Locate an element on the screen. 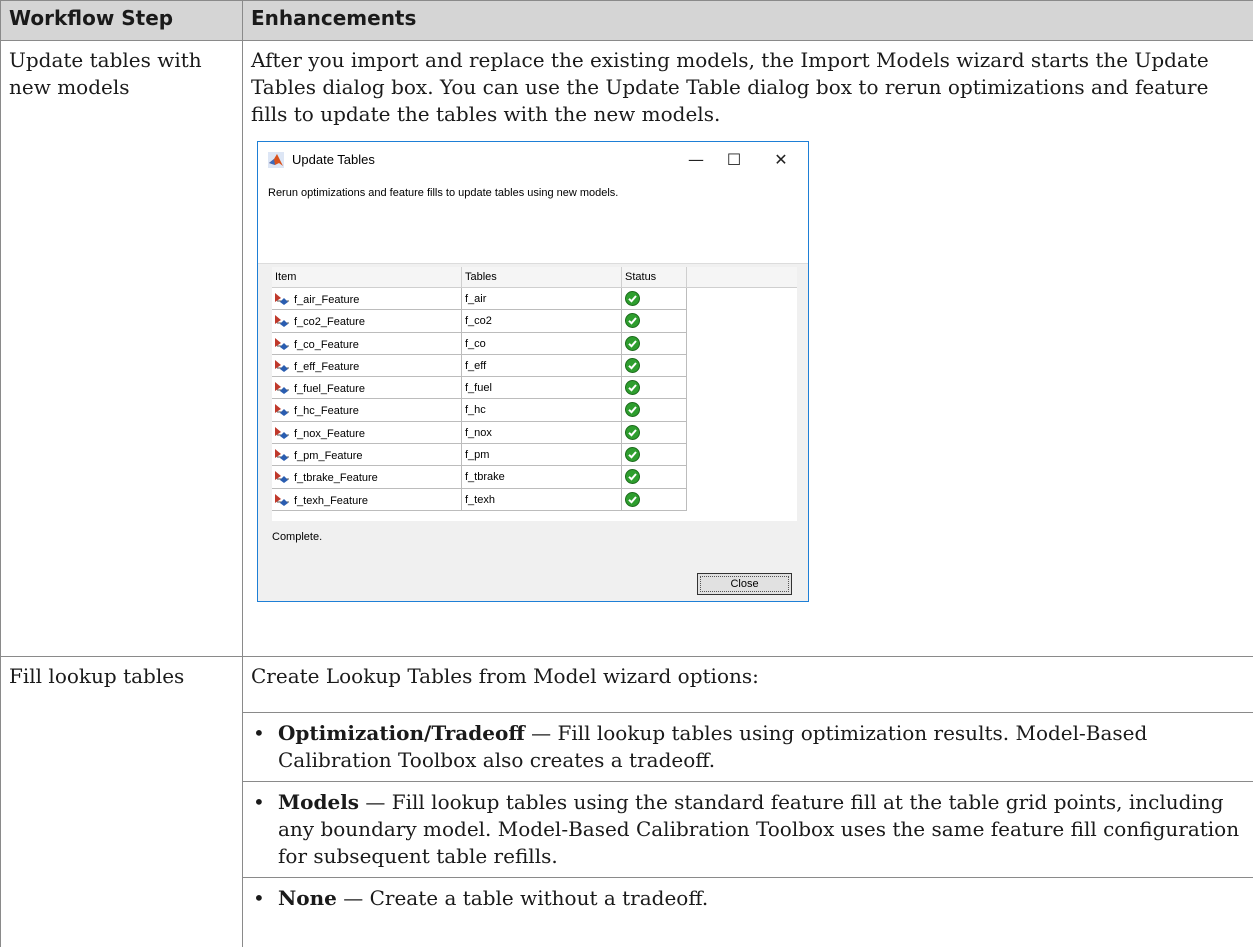 The image size is (1253, 947). item-name: f_co2_Feature is located at coordinates (329, 322).